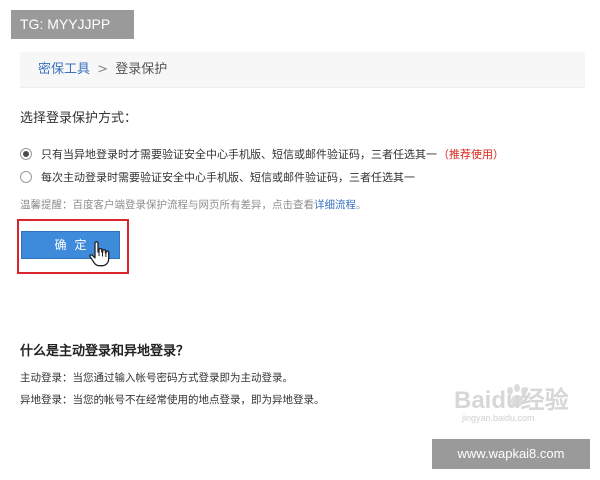  I want to click on breadcrumb: 密保工具 > 登录保护, so click(302, 70).